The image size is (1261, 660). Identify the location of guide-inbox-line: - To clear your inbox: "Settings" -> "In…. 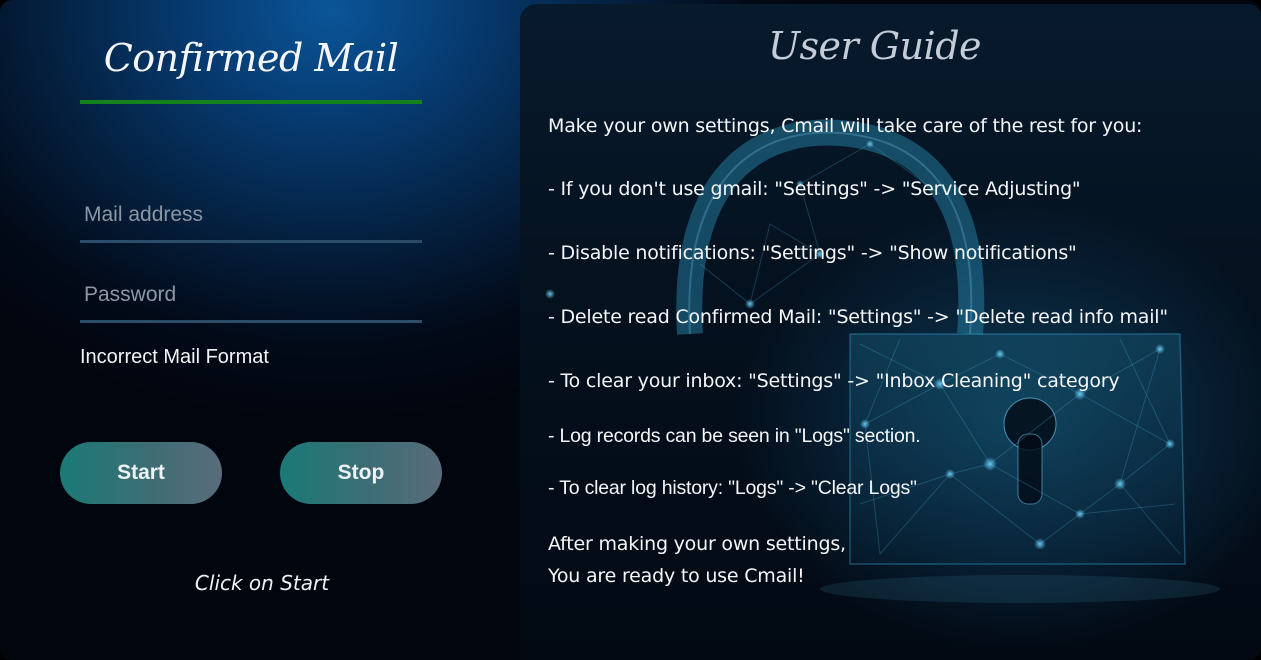
(834, 381).